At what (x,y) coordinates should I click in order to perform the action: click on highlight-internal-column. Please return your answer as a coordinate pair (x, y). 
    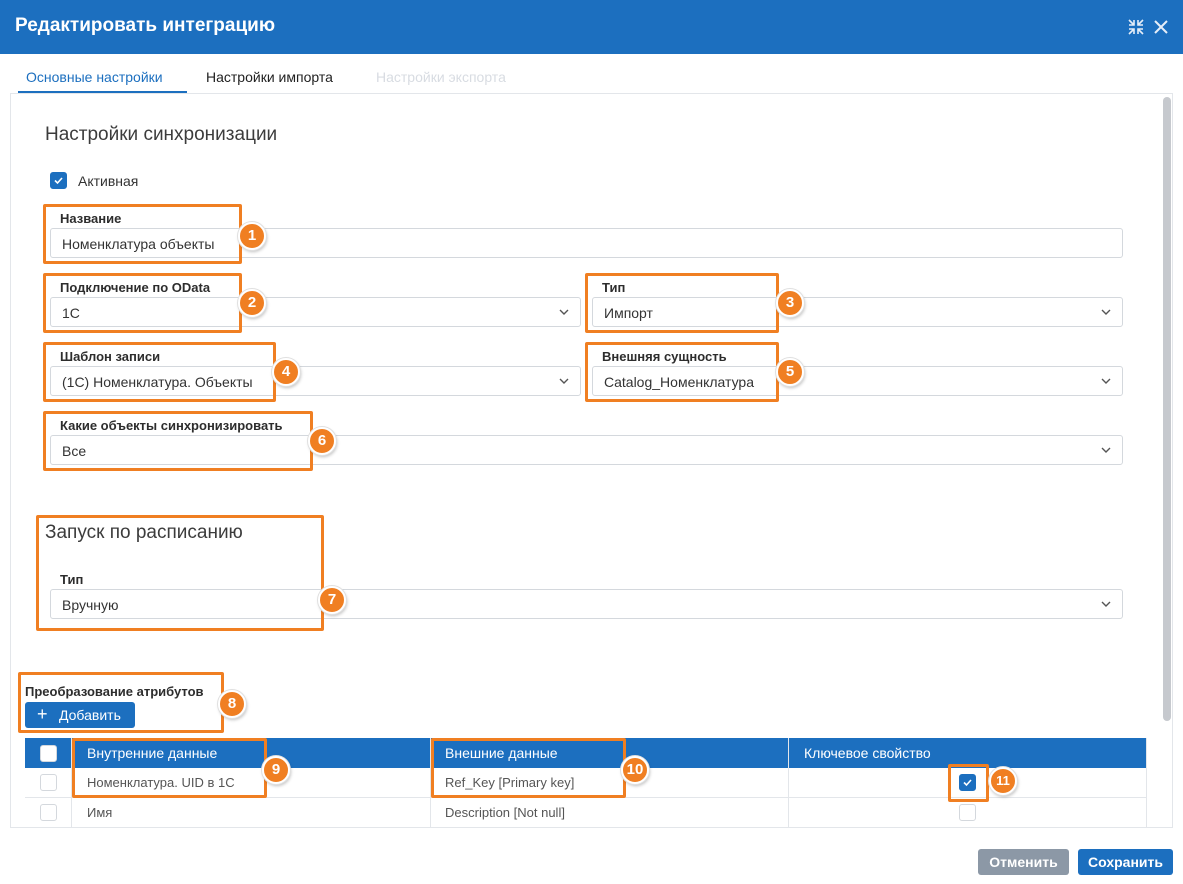
    Looking at the image, I should click on (169, 768).